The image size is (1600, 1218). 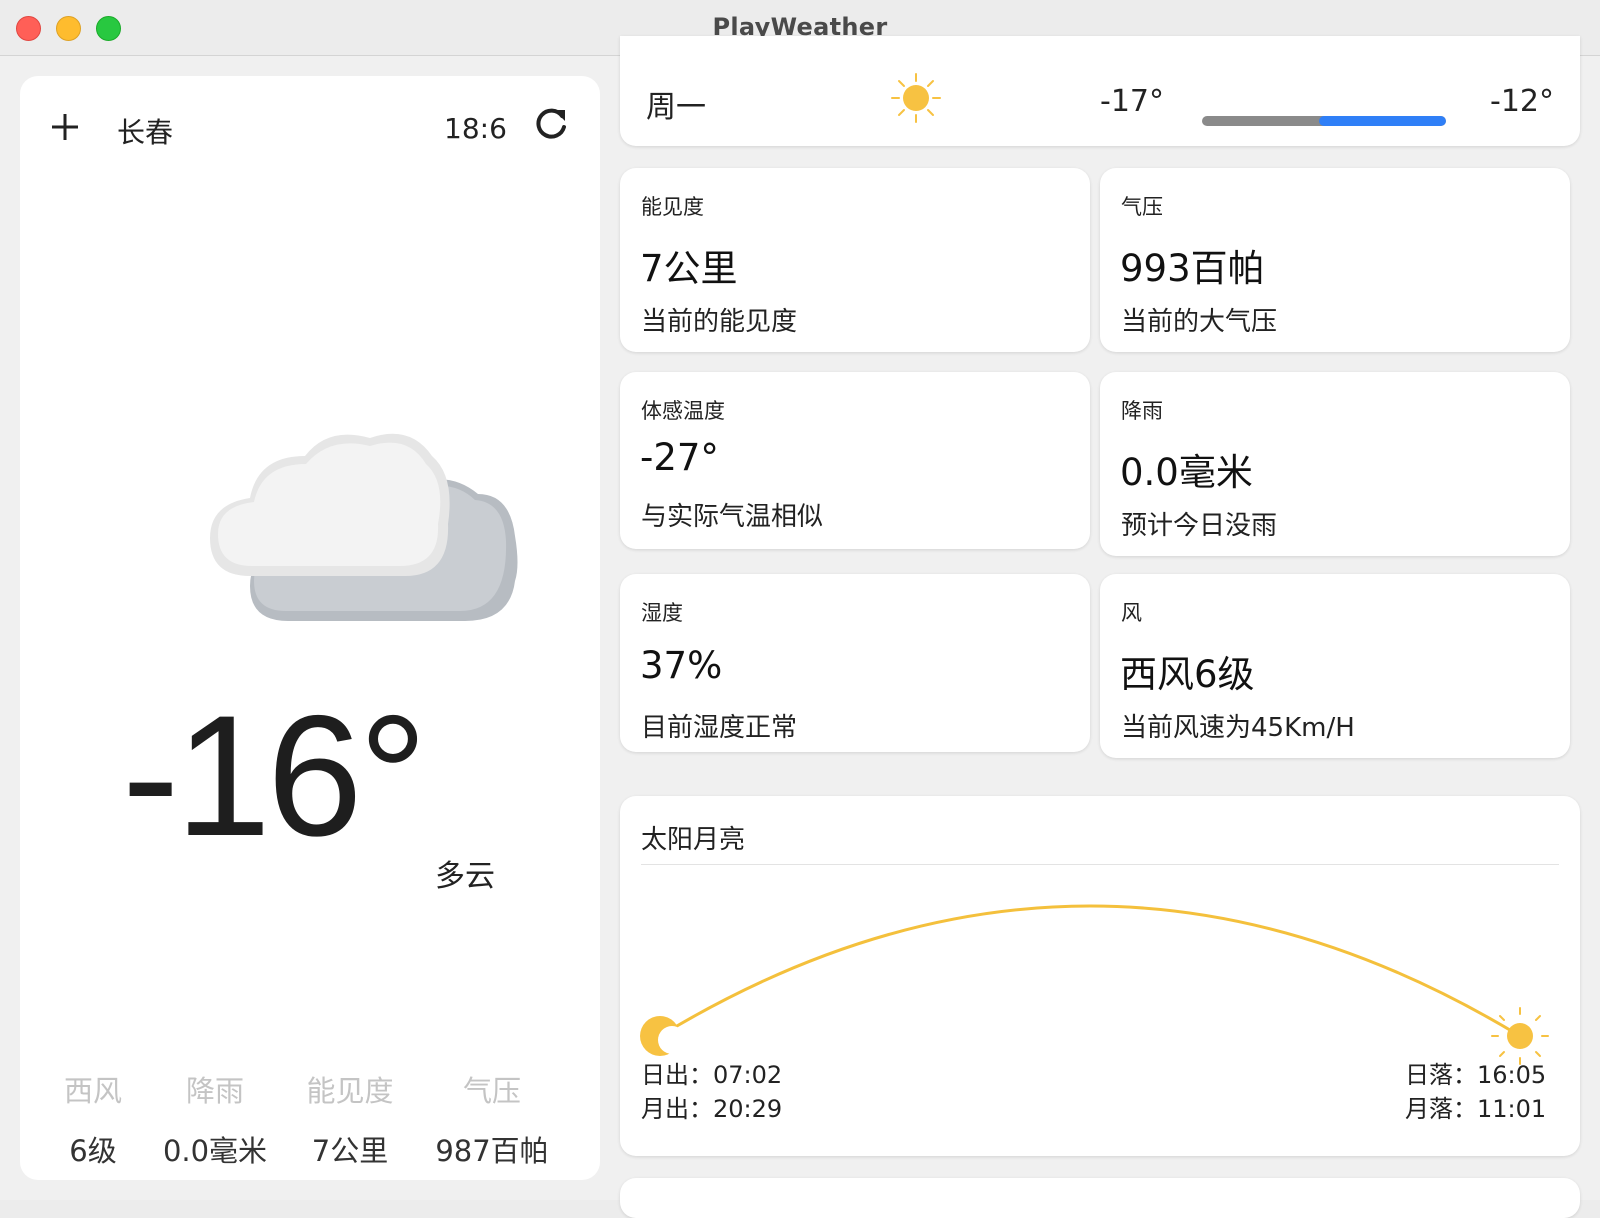 I want to click on stat-visibility: 能见度 7公里, so click(x=350, y=1119).